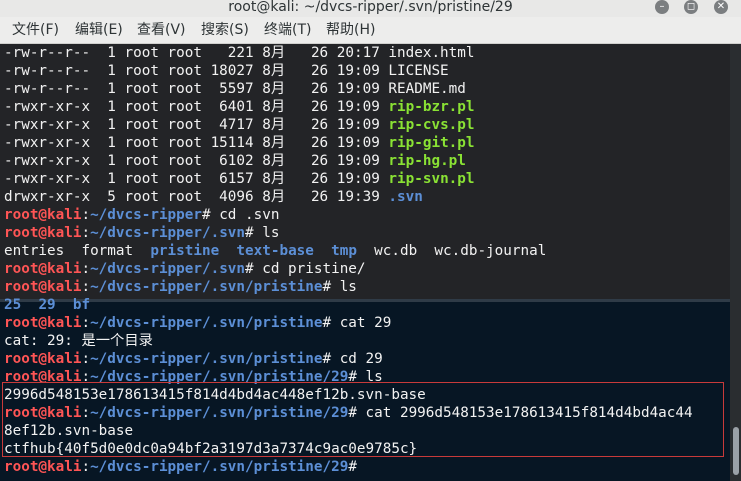 Image resolution: width=741 pixels, height=481 pixels. What do you see at coordinates (369, 341) in the screenshot?
I see `terminal-line: cat: 29: 是一个目录` at bounding box center [369, 341].